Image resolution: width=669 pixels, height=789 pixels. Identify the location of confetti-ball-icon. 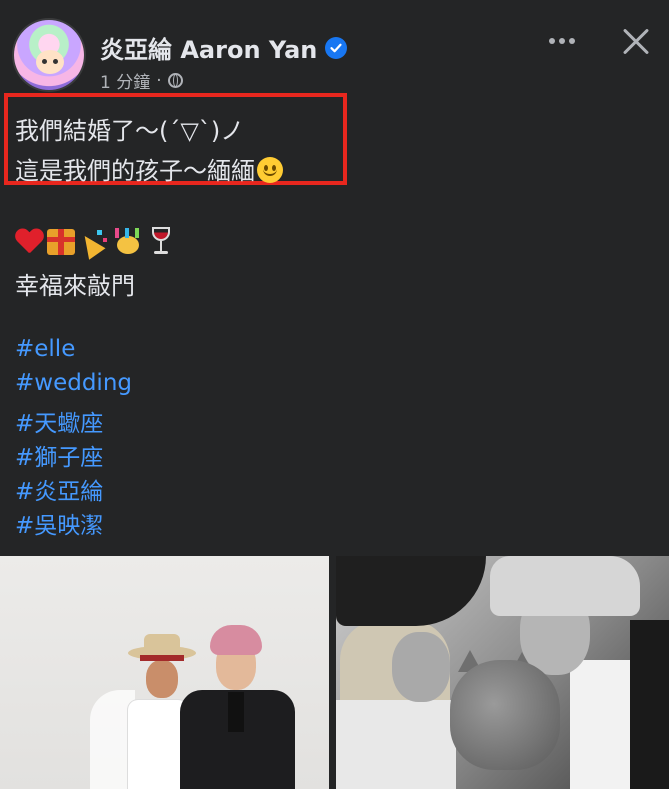
(129, 242).